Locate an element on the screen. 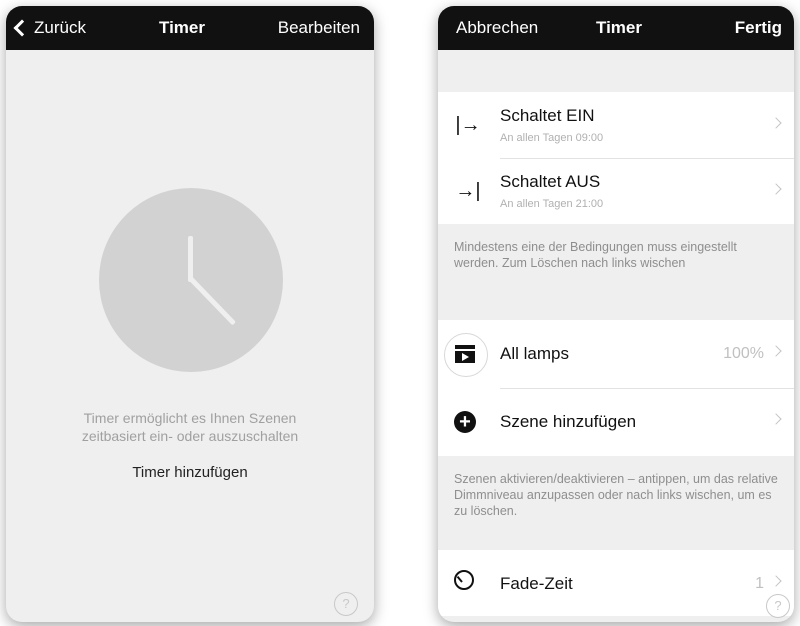 This screenshot has height=626, width=800. nav-bar: Zurück Timer Bearbeiten is located at coordinates (190, 28).